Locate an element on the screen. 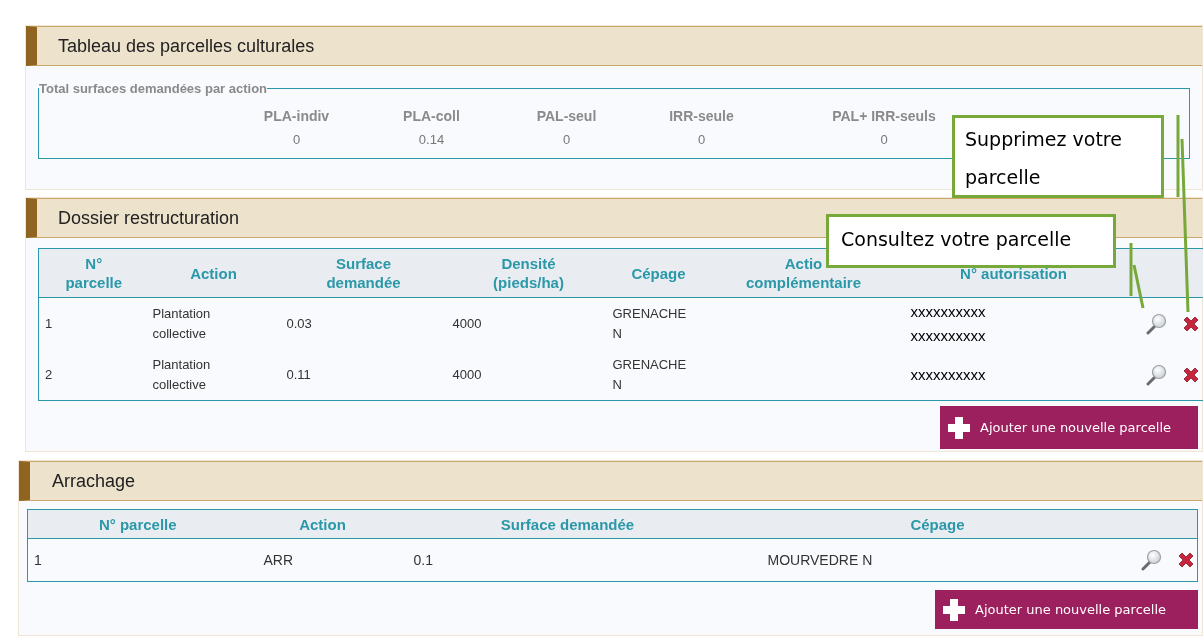 This screenshot has width=1203, height=643. section-title: Arrachage is located at coordinates (94, 481).